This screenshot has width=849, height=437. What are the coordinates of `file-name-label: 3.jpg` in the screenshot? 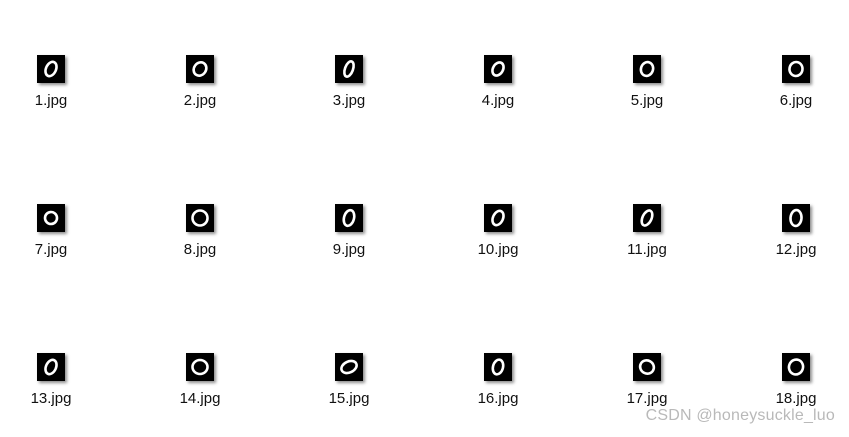 It's located at (349, 100).